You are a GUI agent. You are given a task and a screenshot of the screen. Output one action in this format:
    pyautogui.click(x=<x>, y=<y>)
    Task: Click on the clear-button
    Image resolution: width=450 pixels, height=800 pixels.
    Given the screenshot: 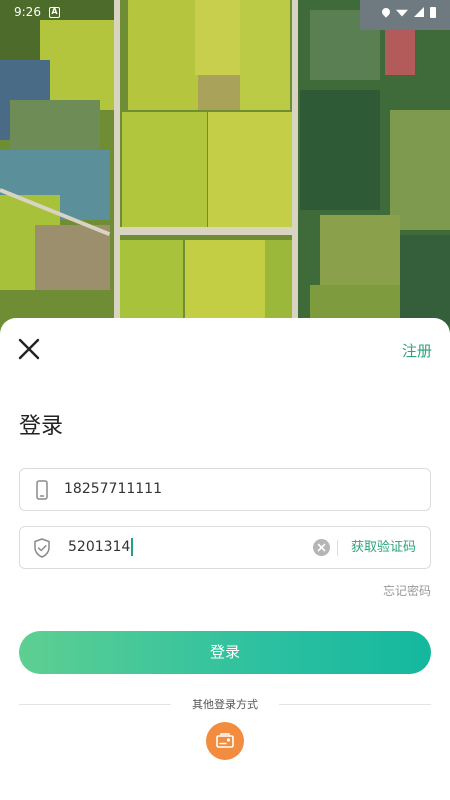 What is the action you would take?
    pyautogui.click(x=321, y=547)
    